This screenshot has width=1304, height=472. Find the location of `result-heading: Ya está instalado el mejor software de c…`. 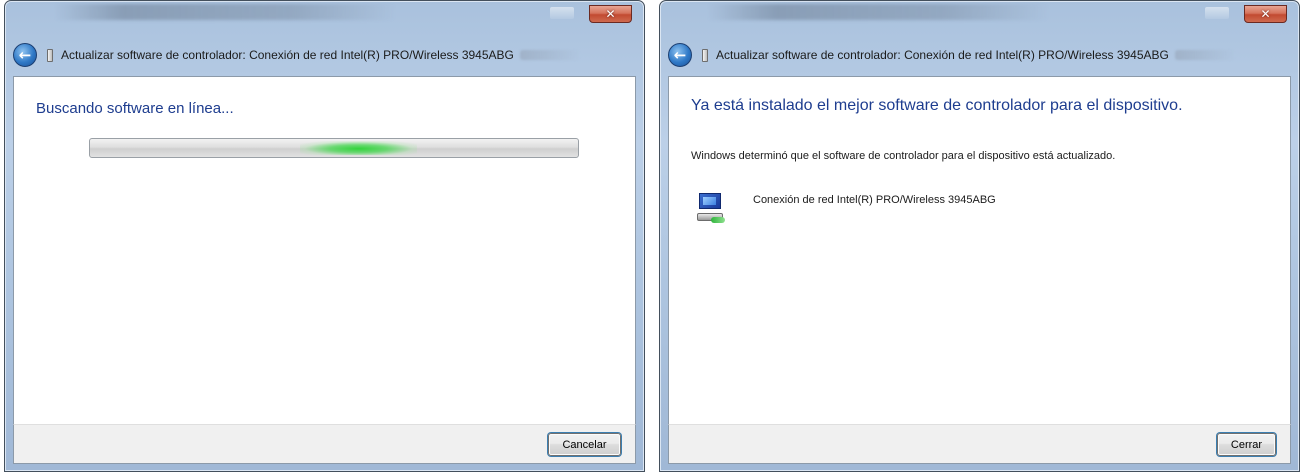

result-heading: Ya está instalado el mejor software de c… is located at coordinates (937, 105).